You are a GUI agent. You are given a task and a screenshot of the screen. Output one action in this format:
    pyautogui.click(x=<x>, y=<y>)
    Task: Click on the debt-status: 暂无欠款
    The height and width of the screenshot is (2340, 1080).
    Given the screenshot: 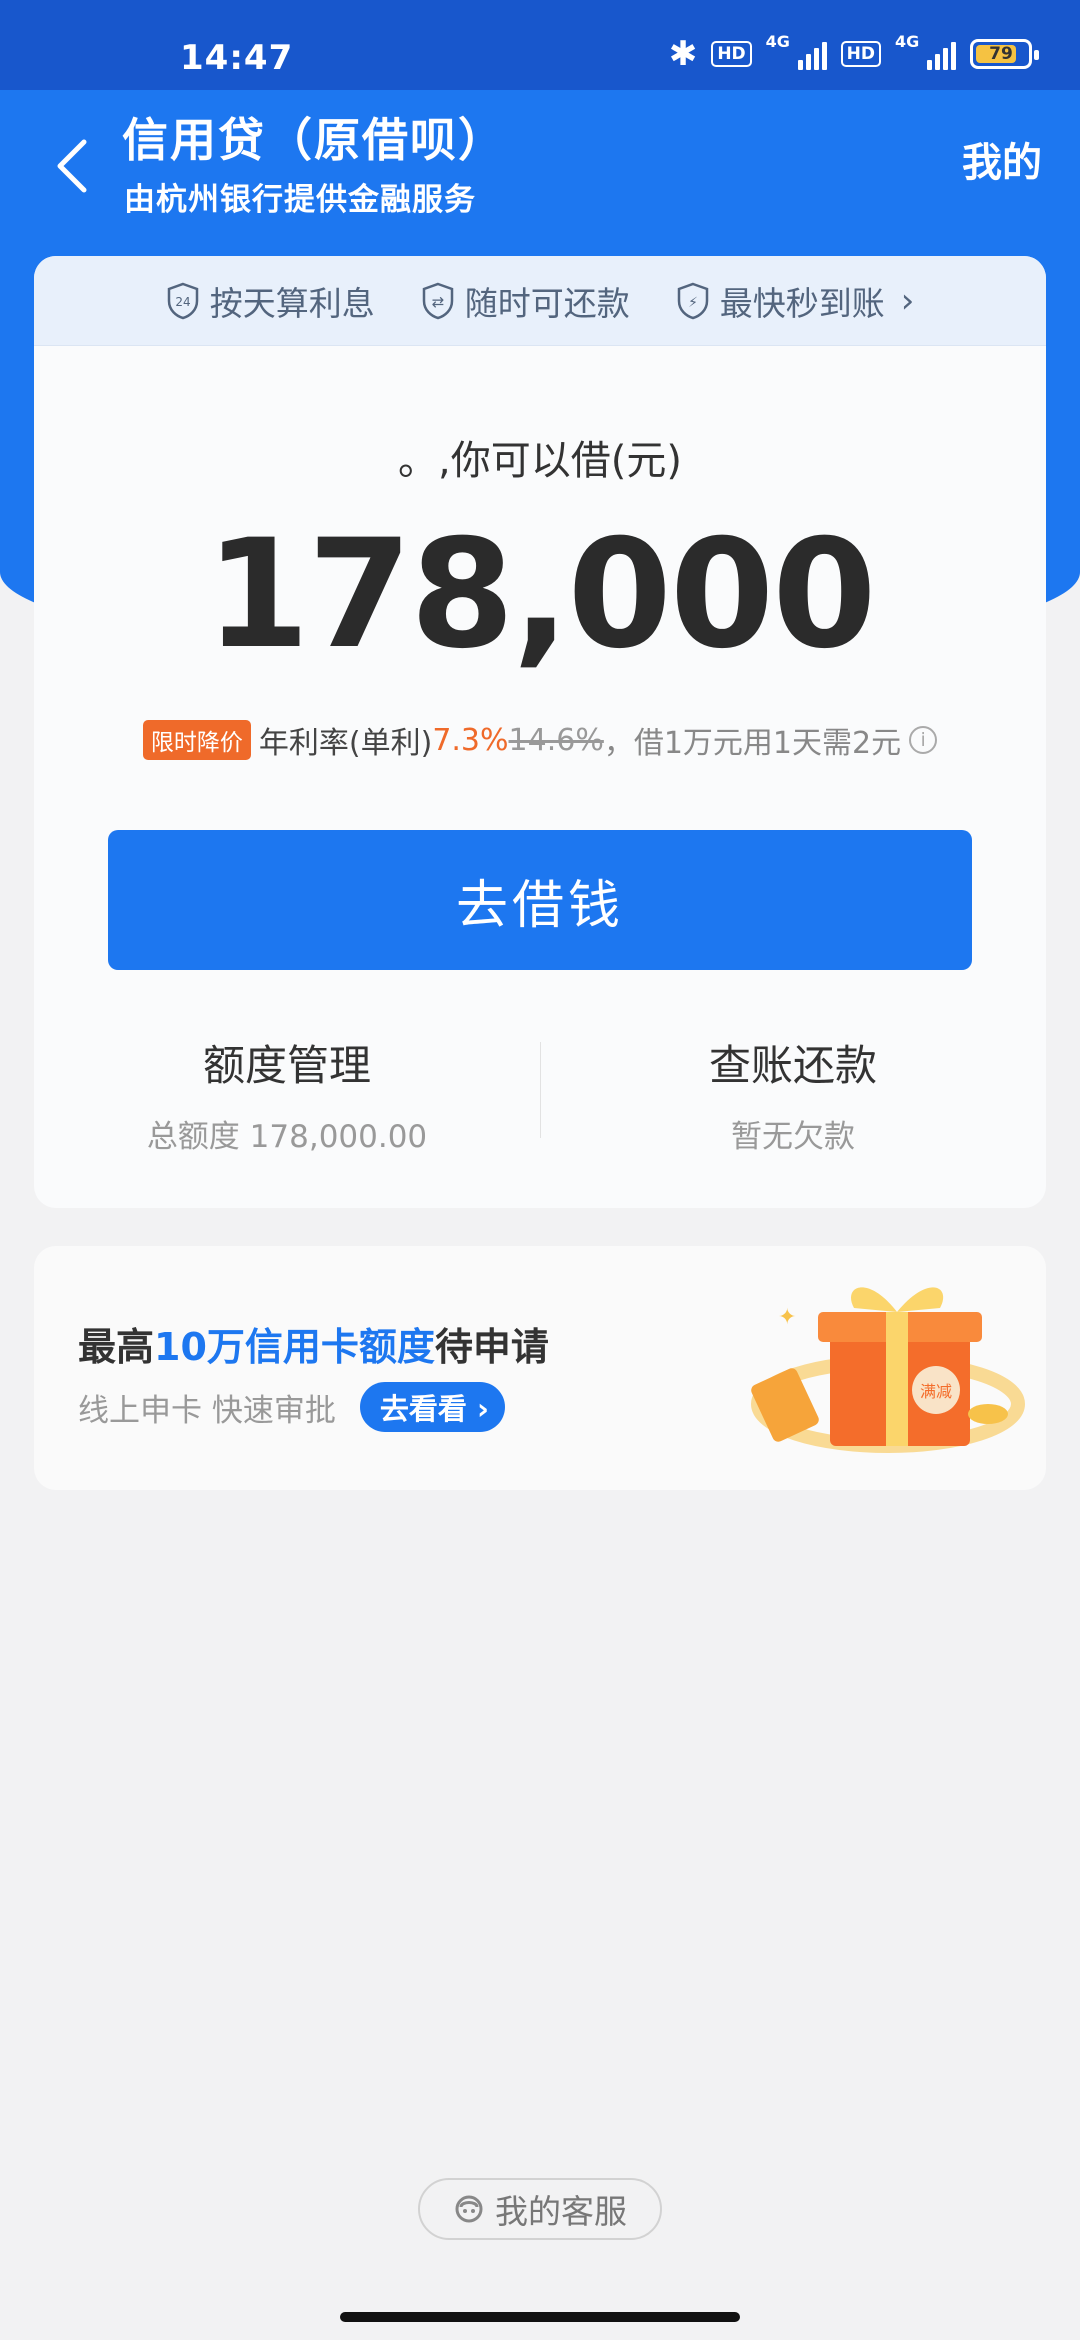 What is the action you would take?
    pyautogui.click(x=793, y=1137)
    